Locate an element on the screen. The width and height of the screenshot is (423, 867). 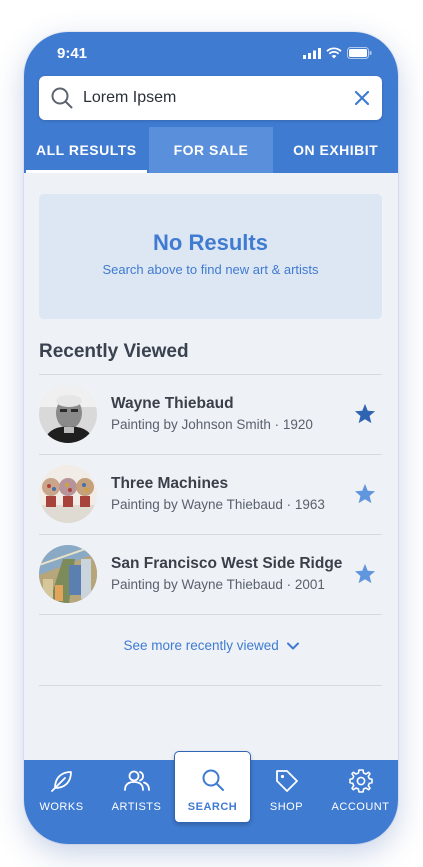
nav-artists: ARTISTS is located at coordinates (136, 802).